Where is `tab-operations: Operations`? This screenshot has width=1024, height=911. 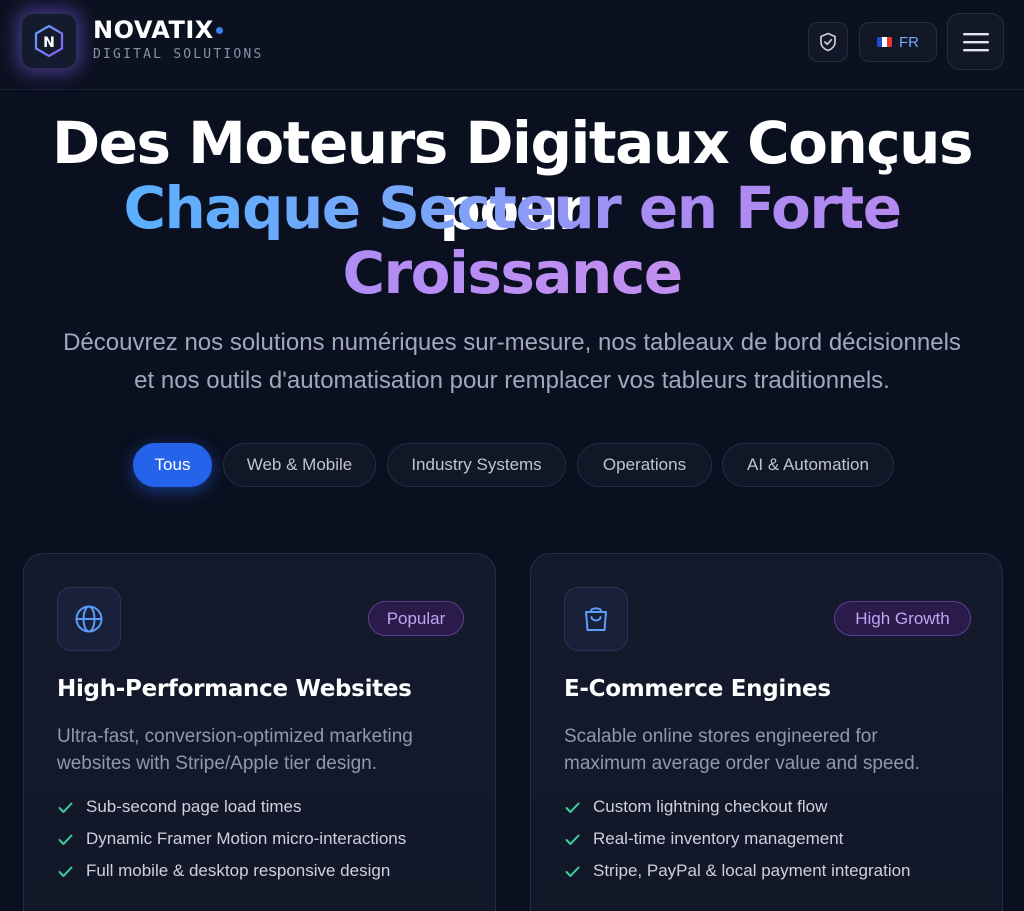 tab-operations: Operations is located at coordinates (644, 465).